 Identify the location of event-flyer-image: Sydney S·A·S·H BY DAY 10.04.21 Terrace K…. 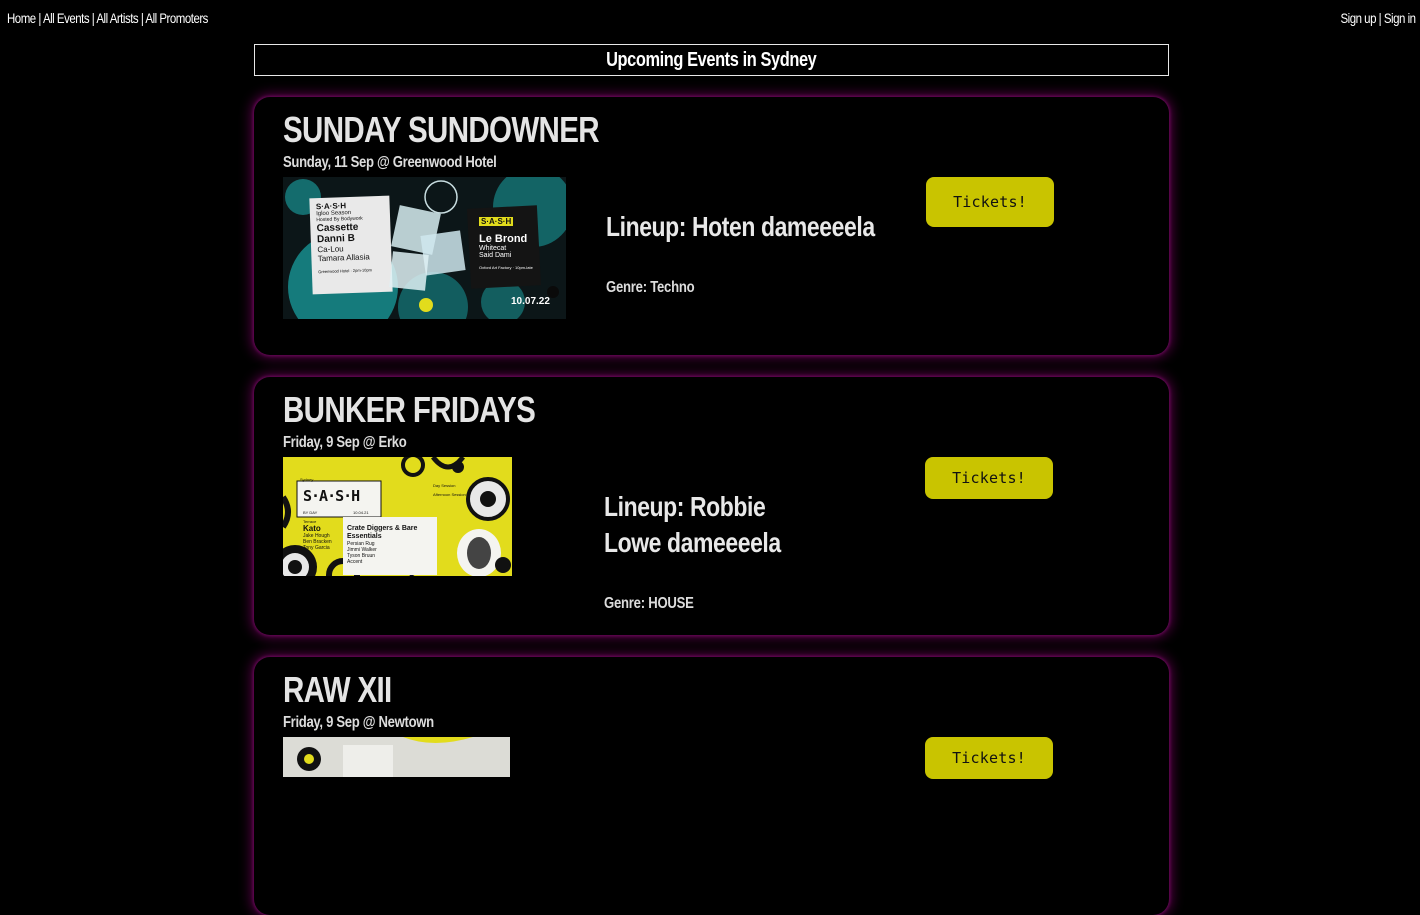
(397, 516).